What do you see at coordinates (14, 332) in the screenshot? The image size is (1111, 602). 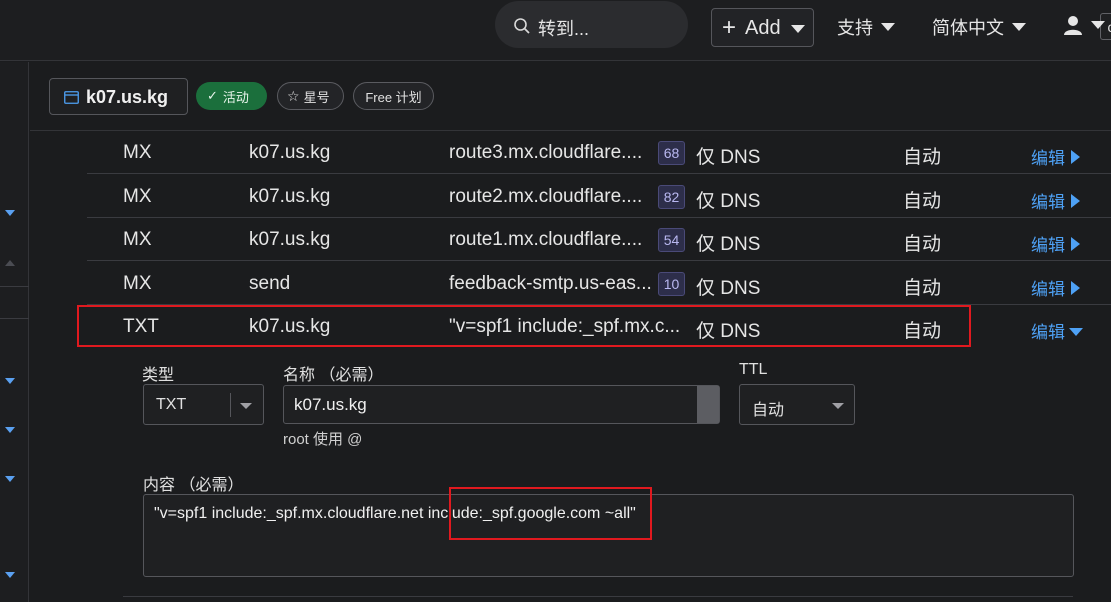 I see `sidebar` at bounding box center [14, 332].